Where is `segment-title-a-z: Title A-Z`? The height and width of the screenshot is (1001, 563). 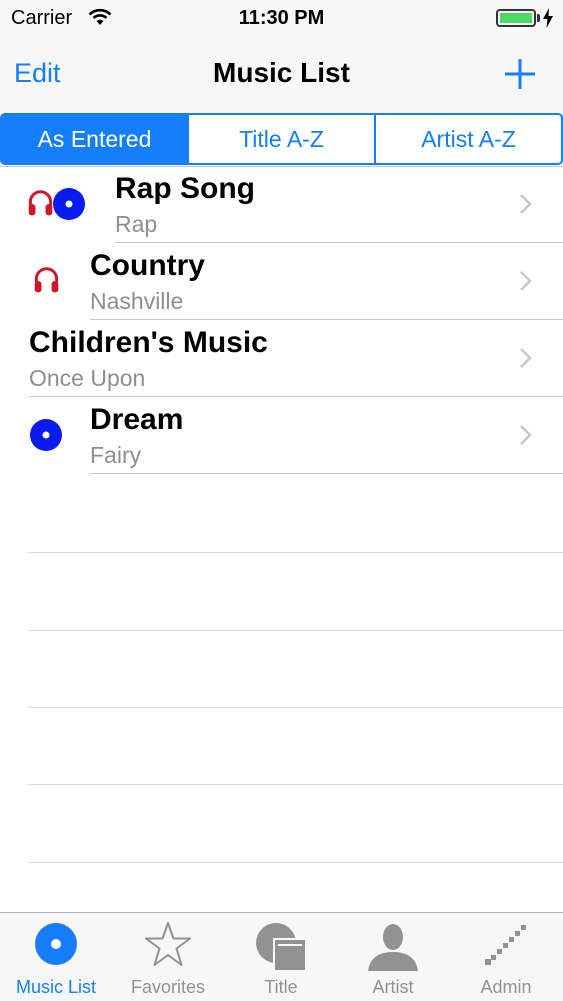
segment-title-a-z: Title A-Z is located at coordinates (280, 139).